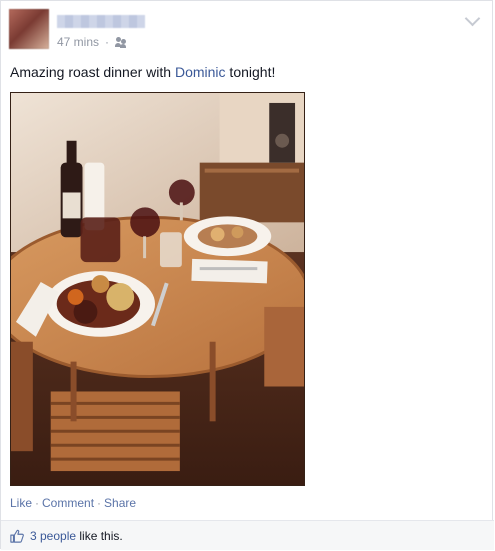 The width and height of the screenshot is (495, 551). Describe the element at coordinates (17, 536) in the screenshot. I see `thumbs-up-icon` at that location.